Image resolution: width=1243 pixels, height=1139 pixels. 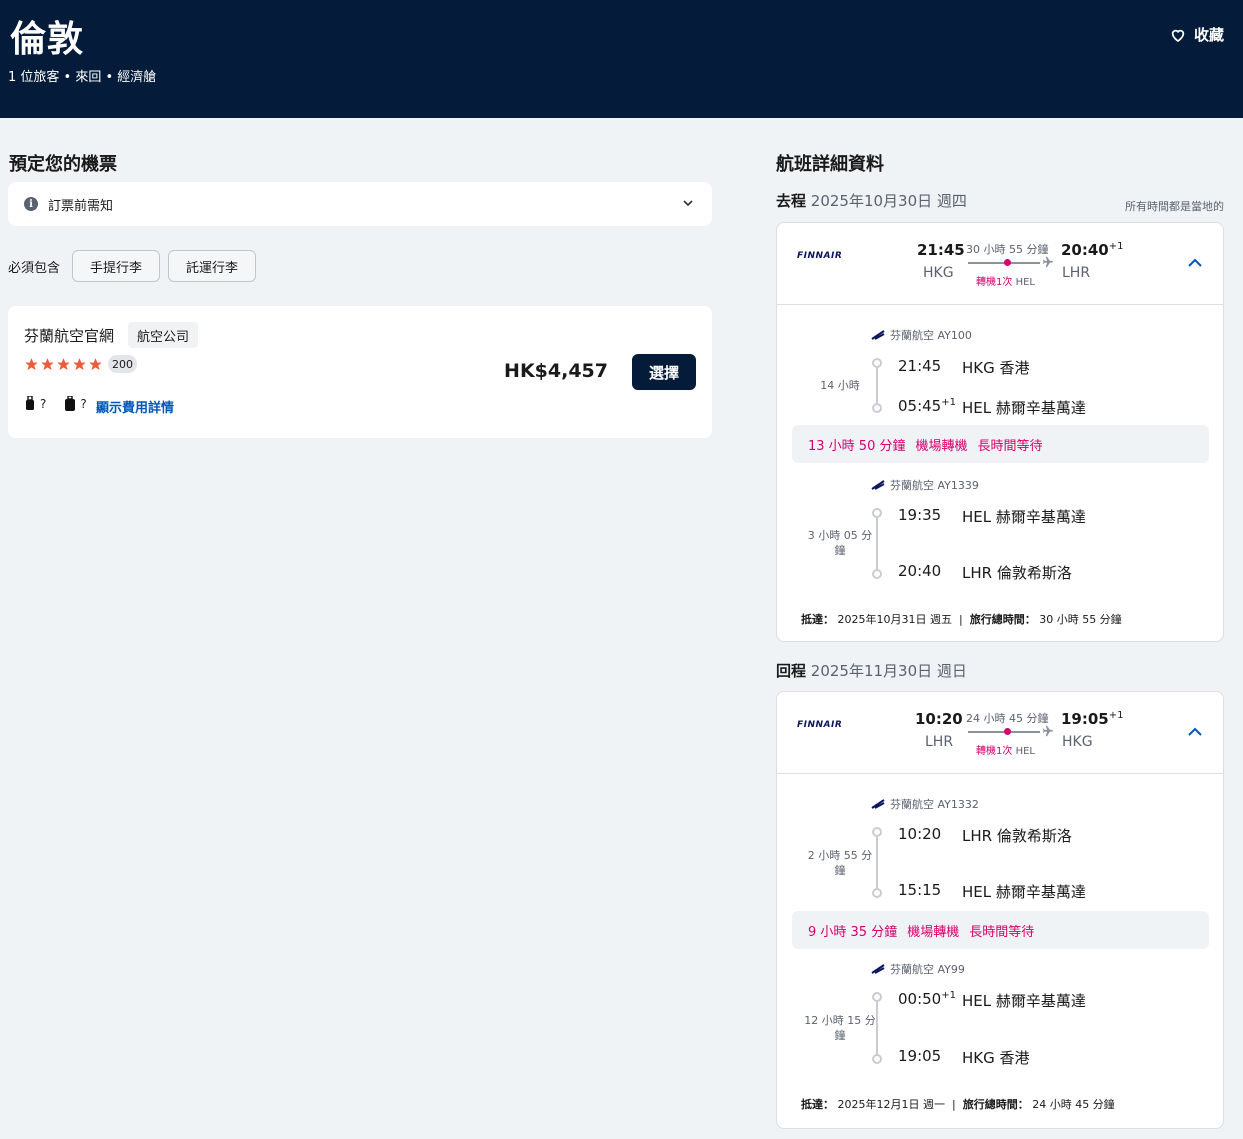 I want to click on segment-airline: 芬蘭航空 AY1332, so click(x=925, y=804).